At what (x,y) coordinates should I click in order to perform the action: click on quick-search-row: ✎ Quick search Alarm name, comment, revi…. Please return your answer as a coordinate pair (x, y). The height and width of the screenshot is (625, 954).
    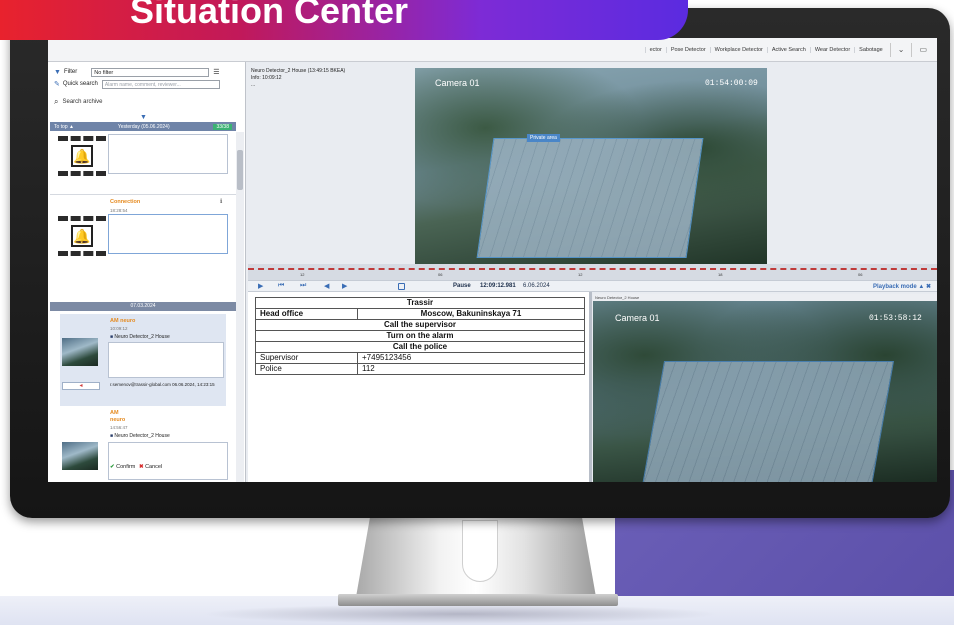
    Looking at the image, I should click on (146, 84).